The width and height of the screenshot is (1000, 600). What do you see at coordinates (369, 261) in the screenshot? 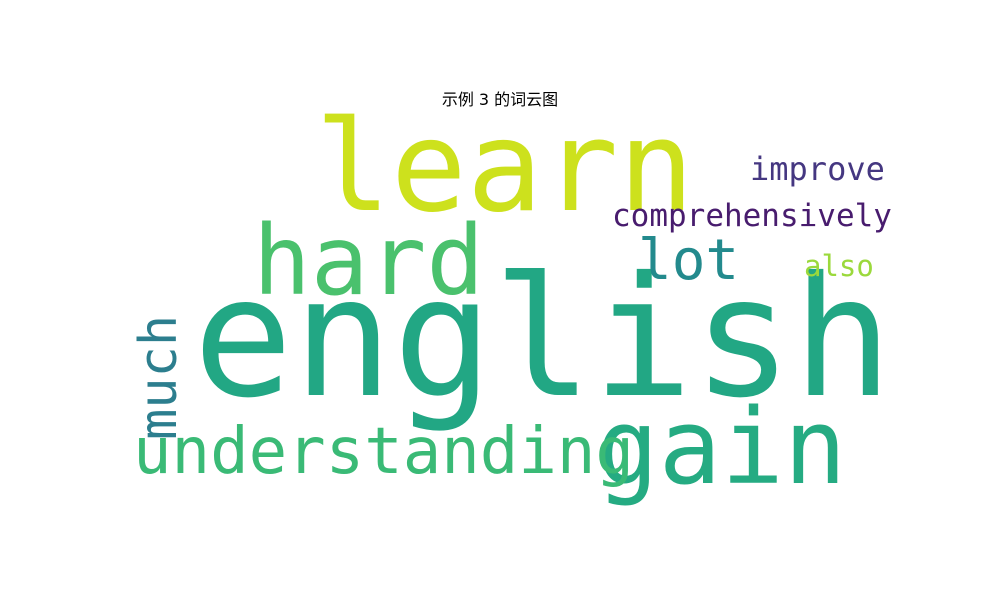
I see `word-hard: hard` at bounding box center [369, 261].